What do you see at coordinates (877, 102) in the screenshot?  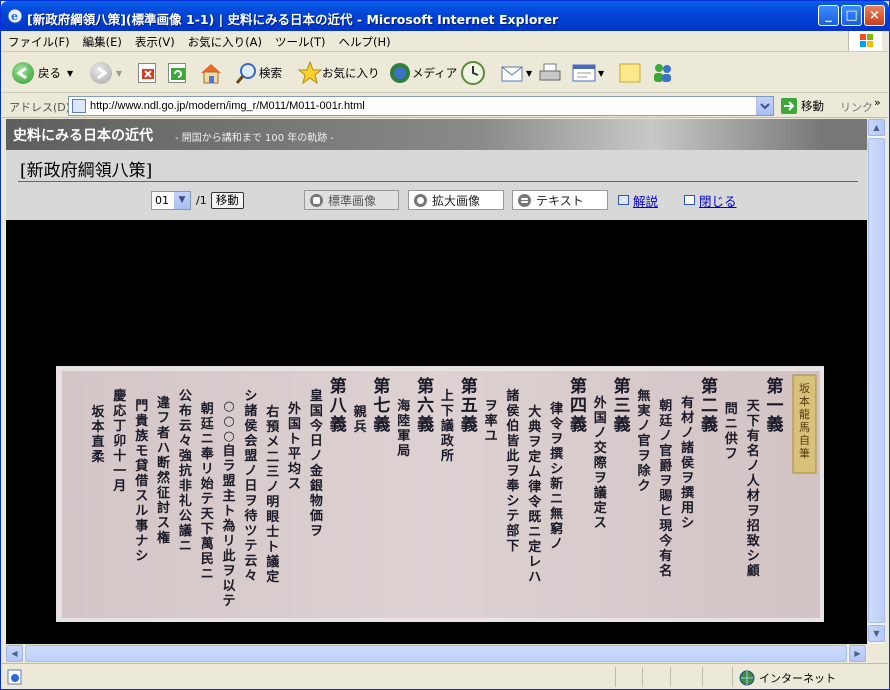 I see `links-chevron-icon: »` at bounding box center [877, 102].